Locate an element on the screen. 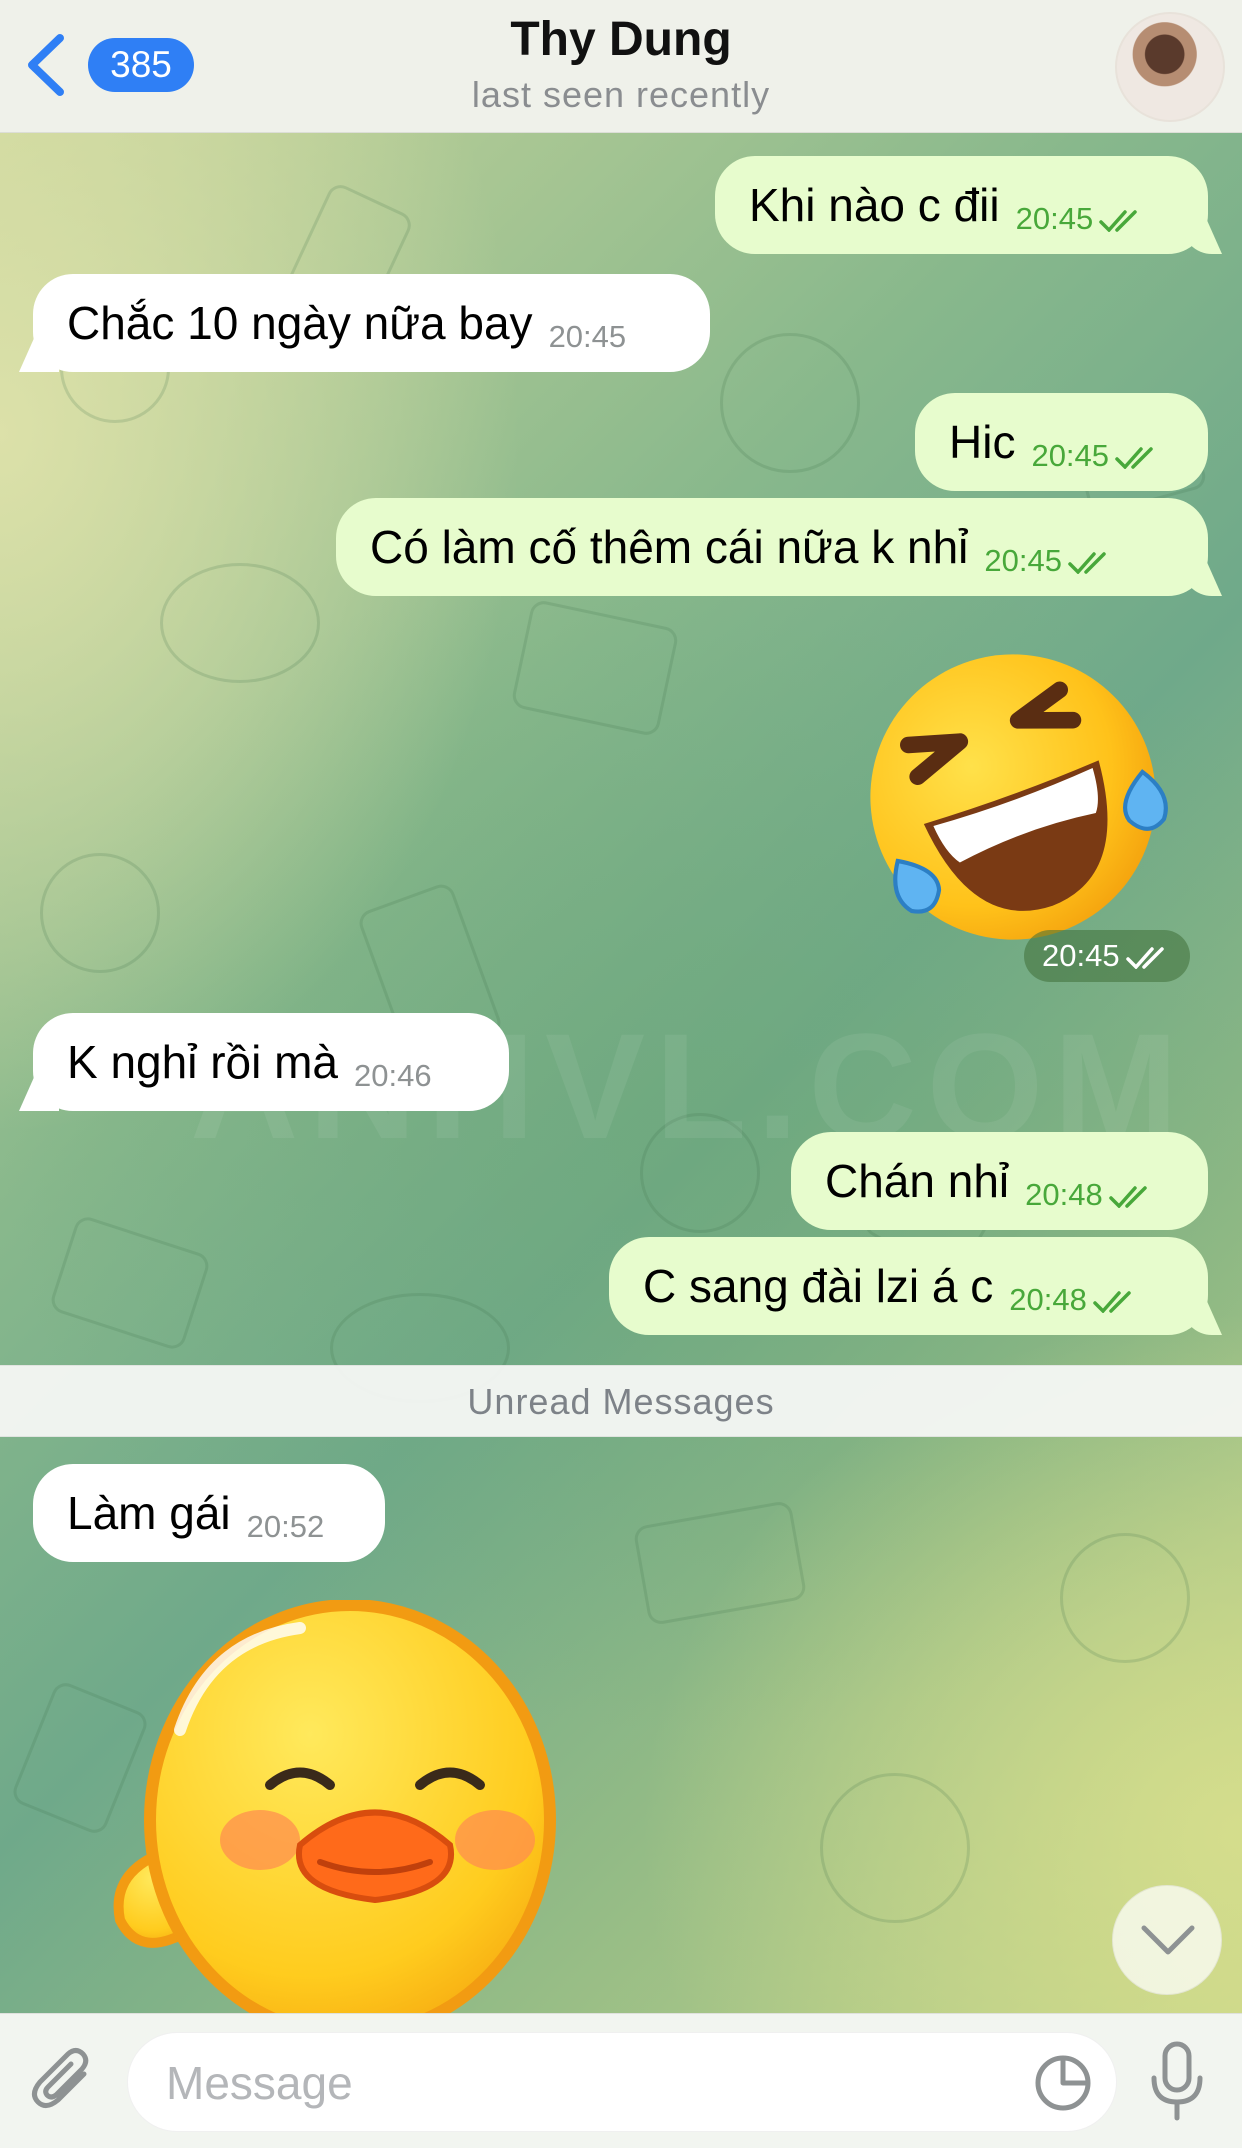  message-time: 20:52 is located at coordinates (285, 1526).